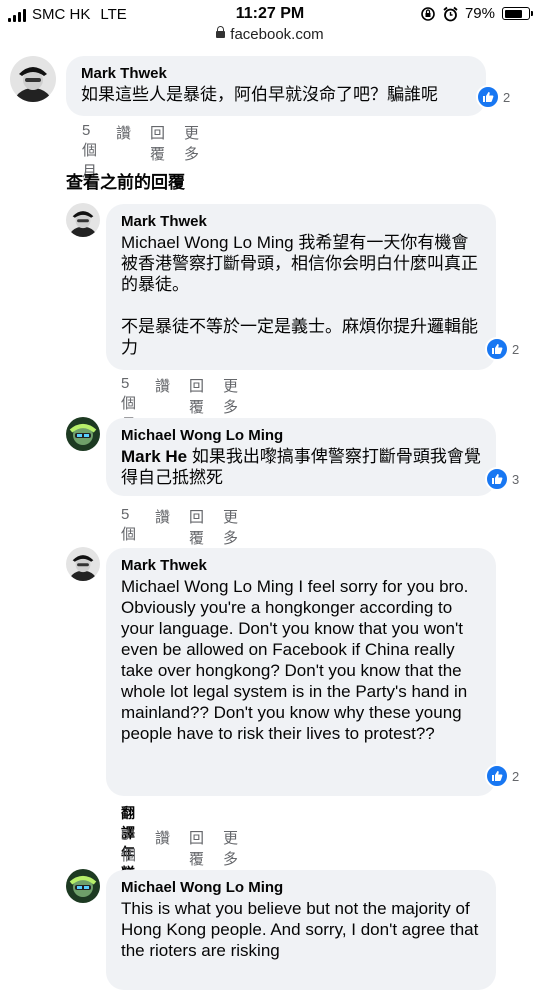 Image resolution: width=540 pixels, height=990 pixels. I want to click on more-button: 更多, so click(191, 151).